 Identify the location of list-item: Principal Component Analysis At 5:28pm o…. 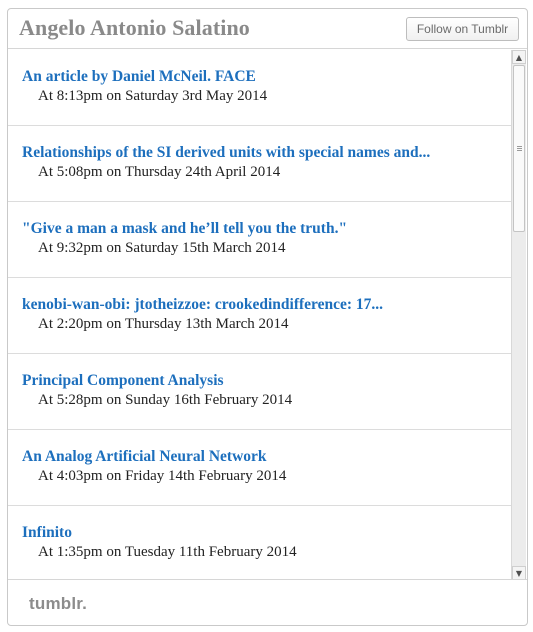
(260, 392).